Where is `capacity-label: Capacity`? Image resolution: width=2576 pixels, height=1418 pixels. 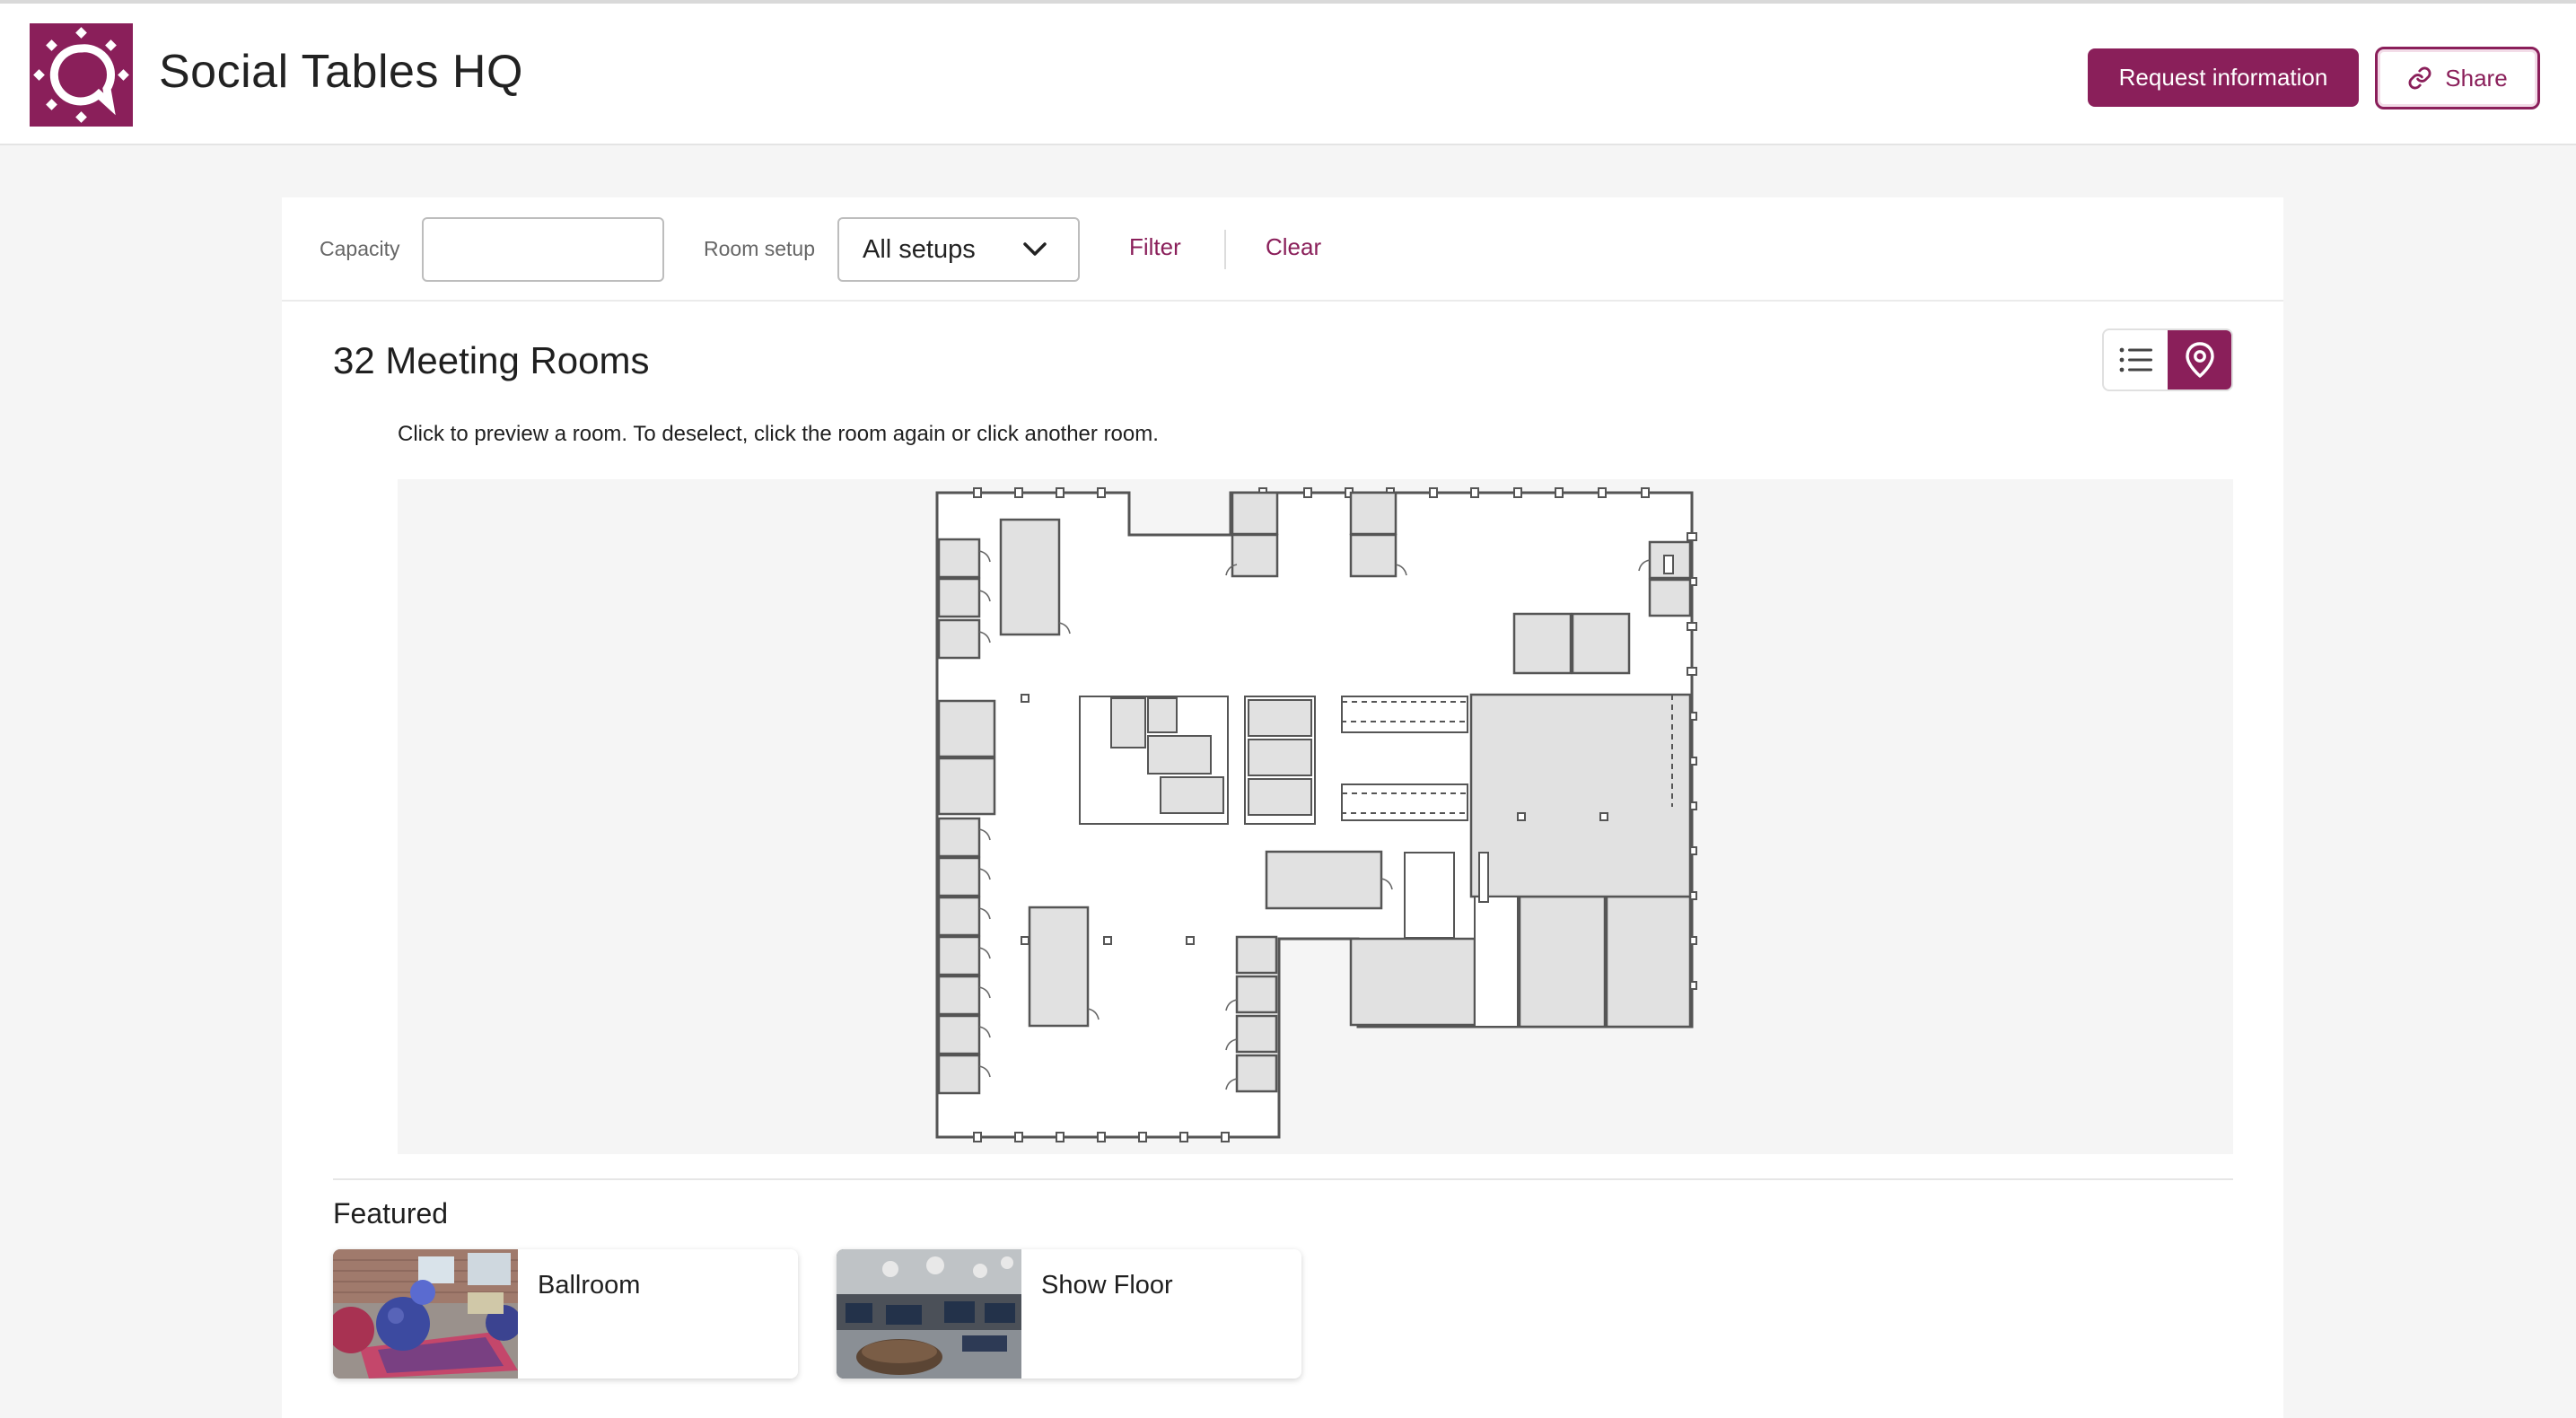 capacity-label: Capacity is located at coordinates (360, 249).